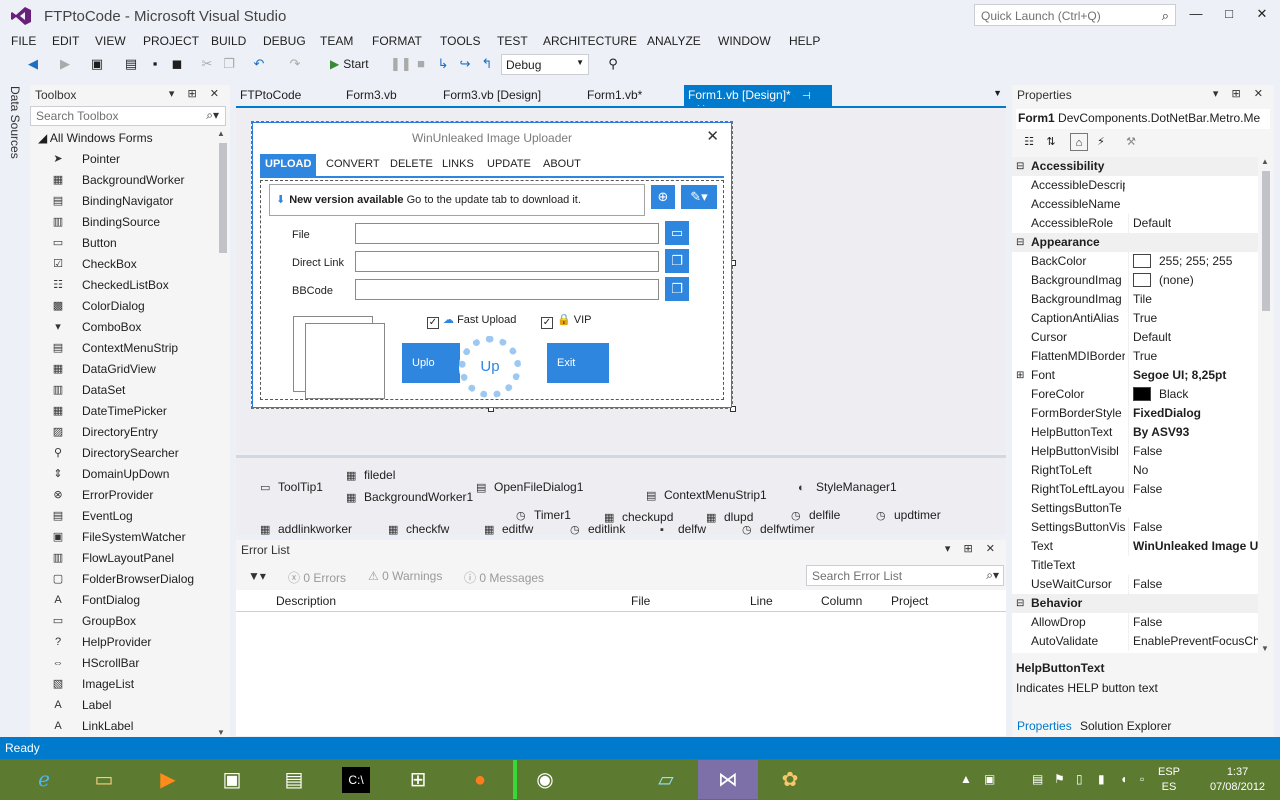  I want to click on events-icon: ⚡, so click(1101, 142).